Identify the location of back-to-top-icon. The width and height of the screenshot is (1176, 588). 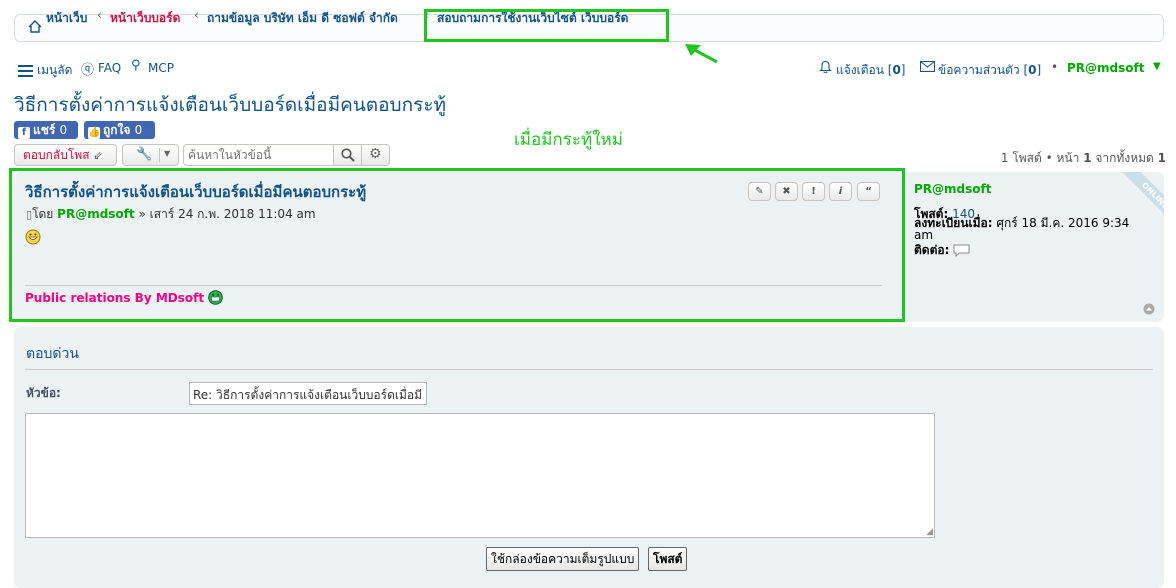
(1149, 310).